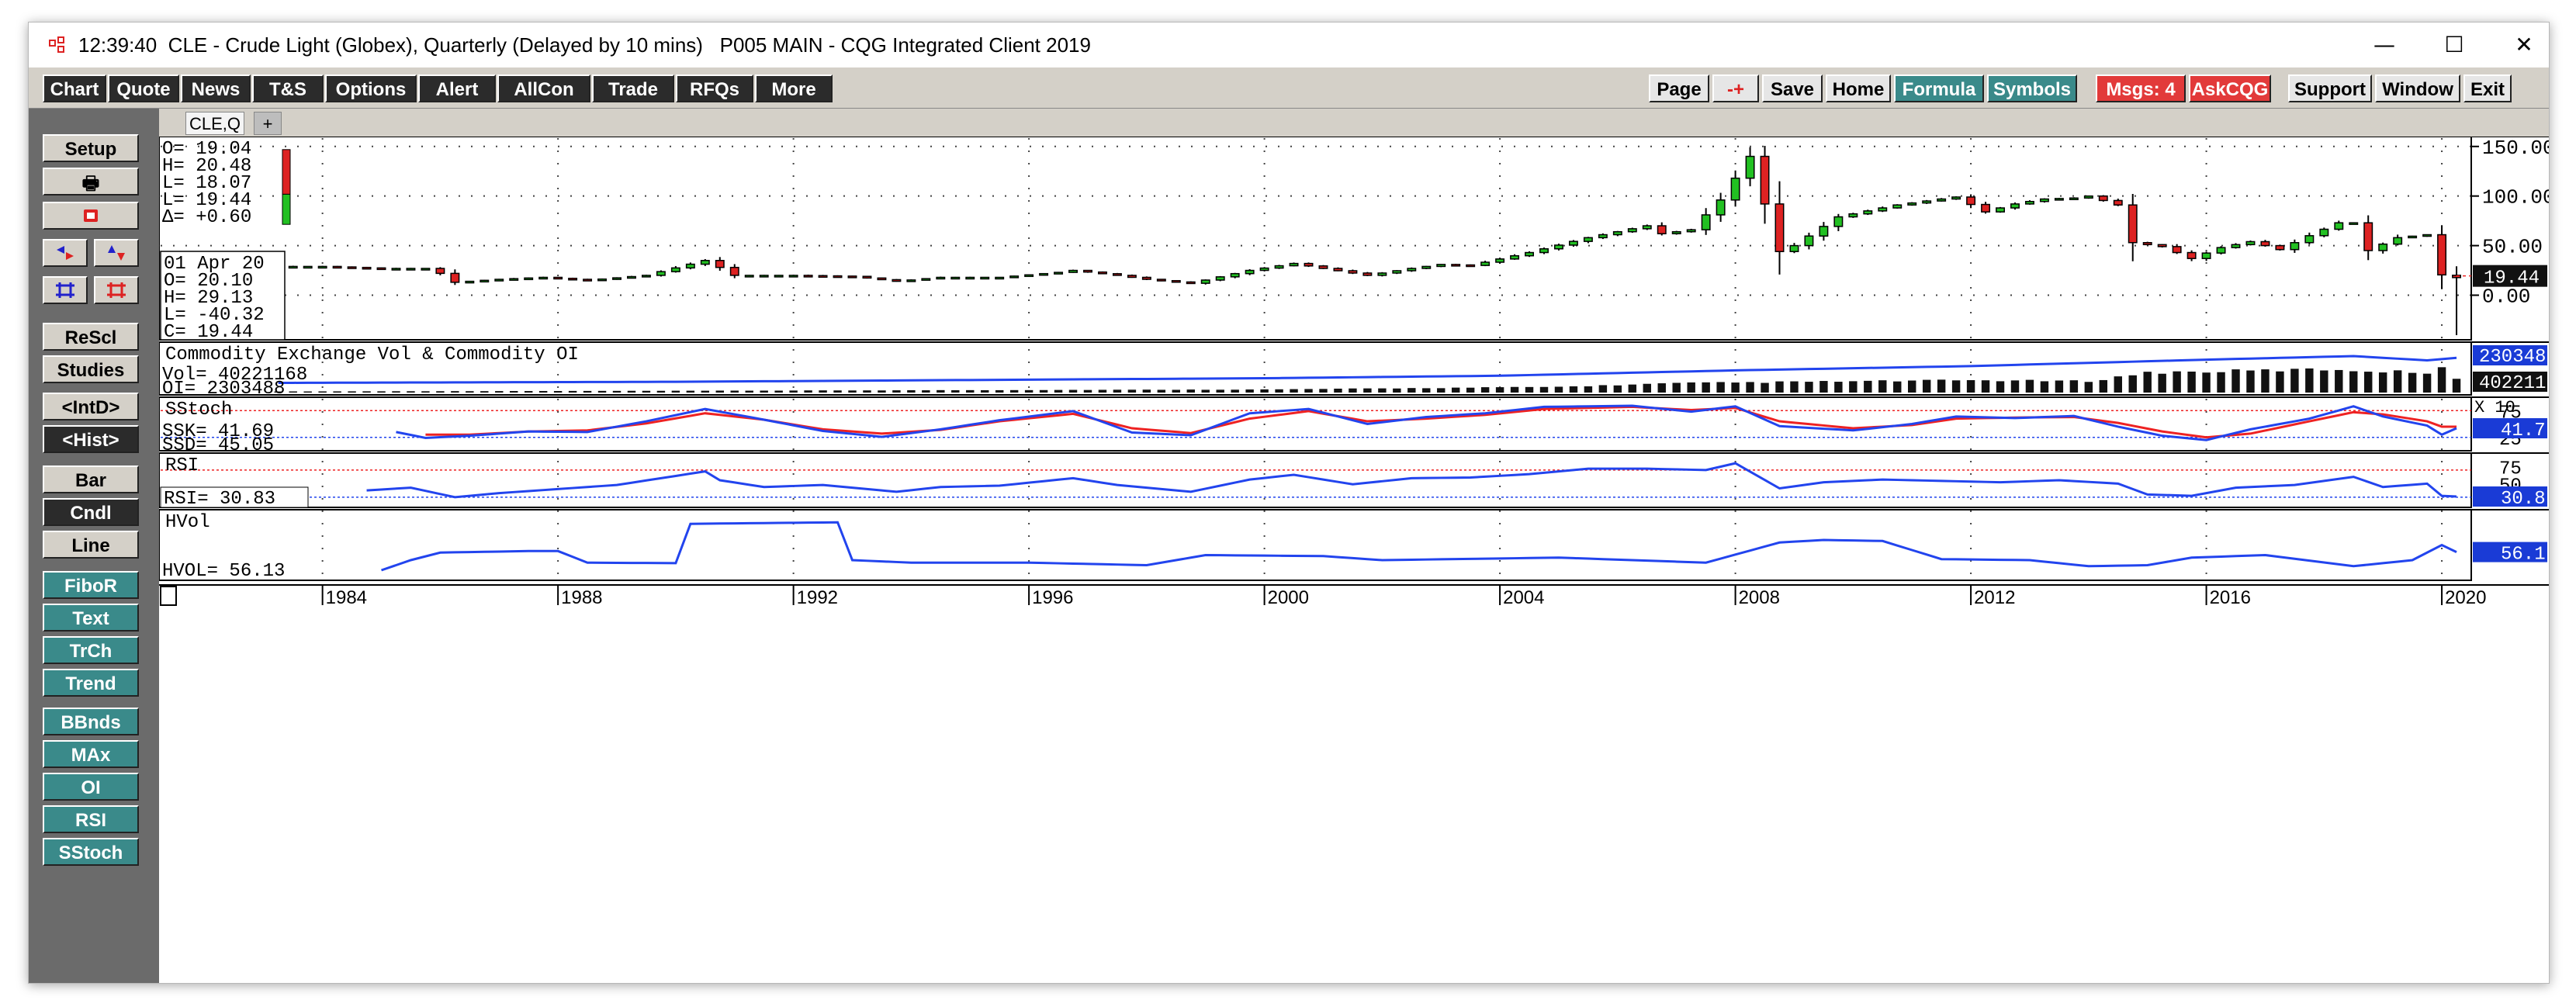 The width and height of the screenshot is (2576, 1007). I want to click on page-minus-plus-button: -+, so click(1735, 88).